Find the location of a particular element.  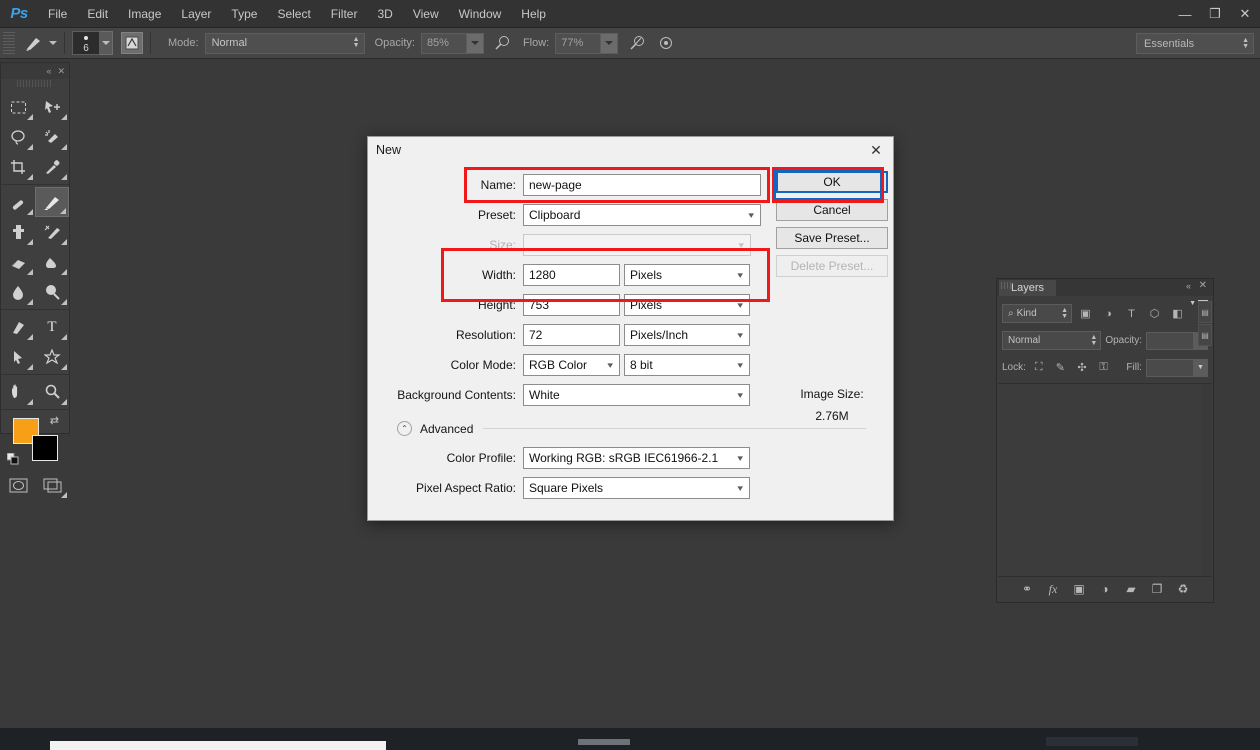

opacity-control: 85% is located at coordinates (452, 43).